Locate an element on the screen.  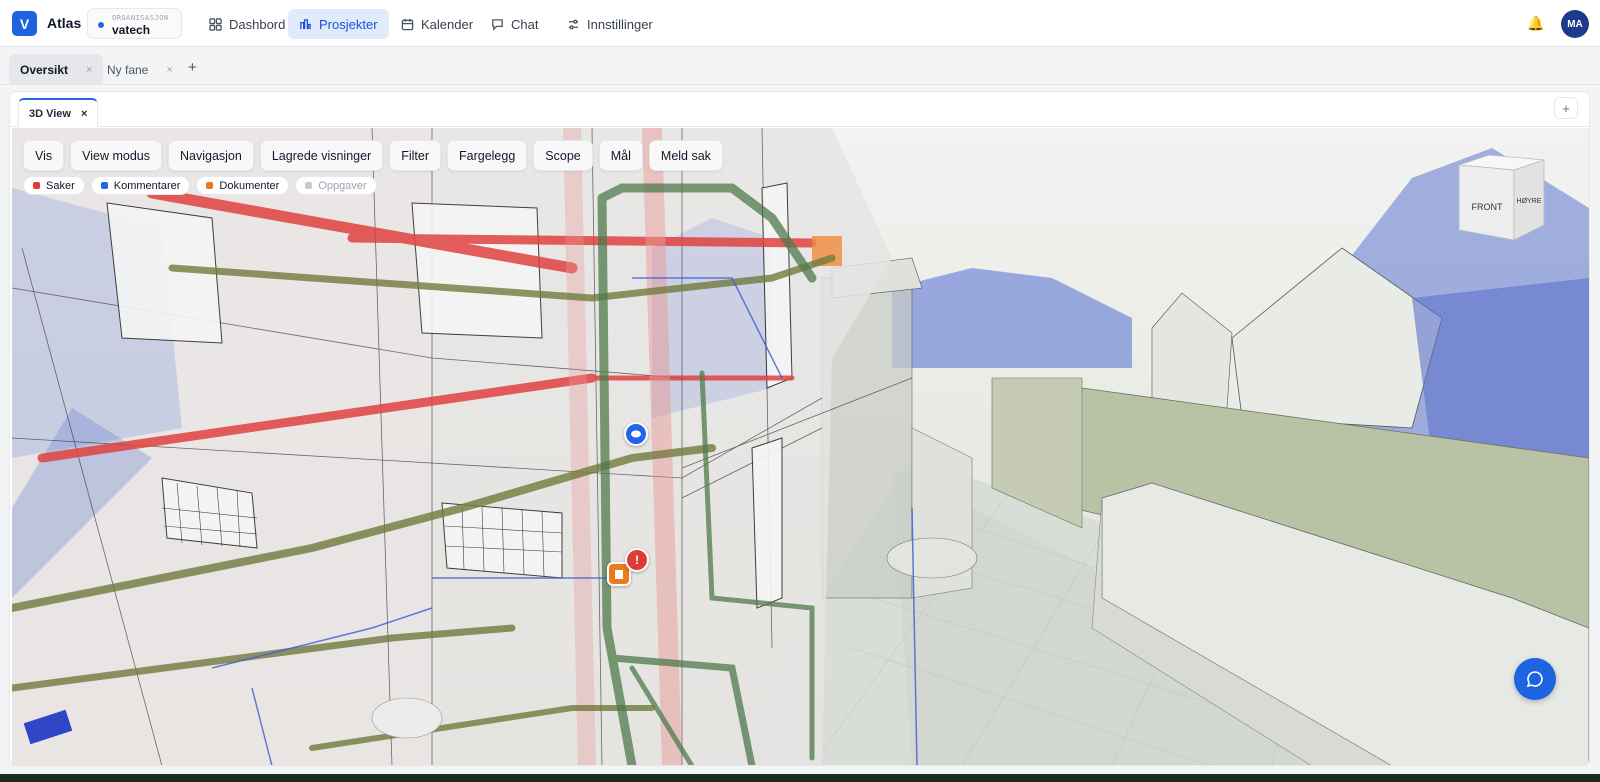
nav-projects-label: Prosjekter is located at coordinates (348, 24).